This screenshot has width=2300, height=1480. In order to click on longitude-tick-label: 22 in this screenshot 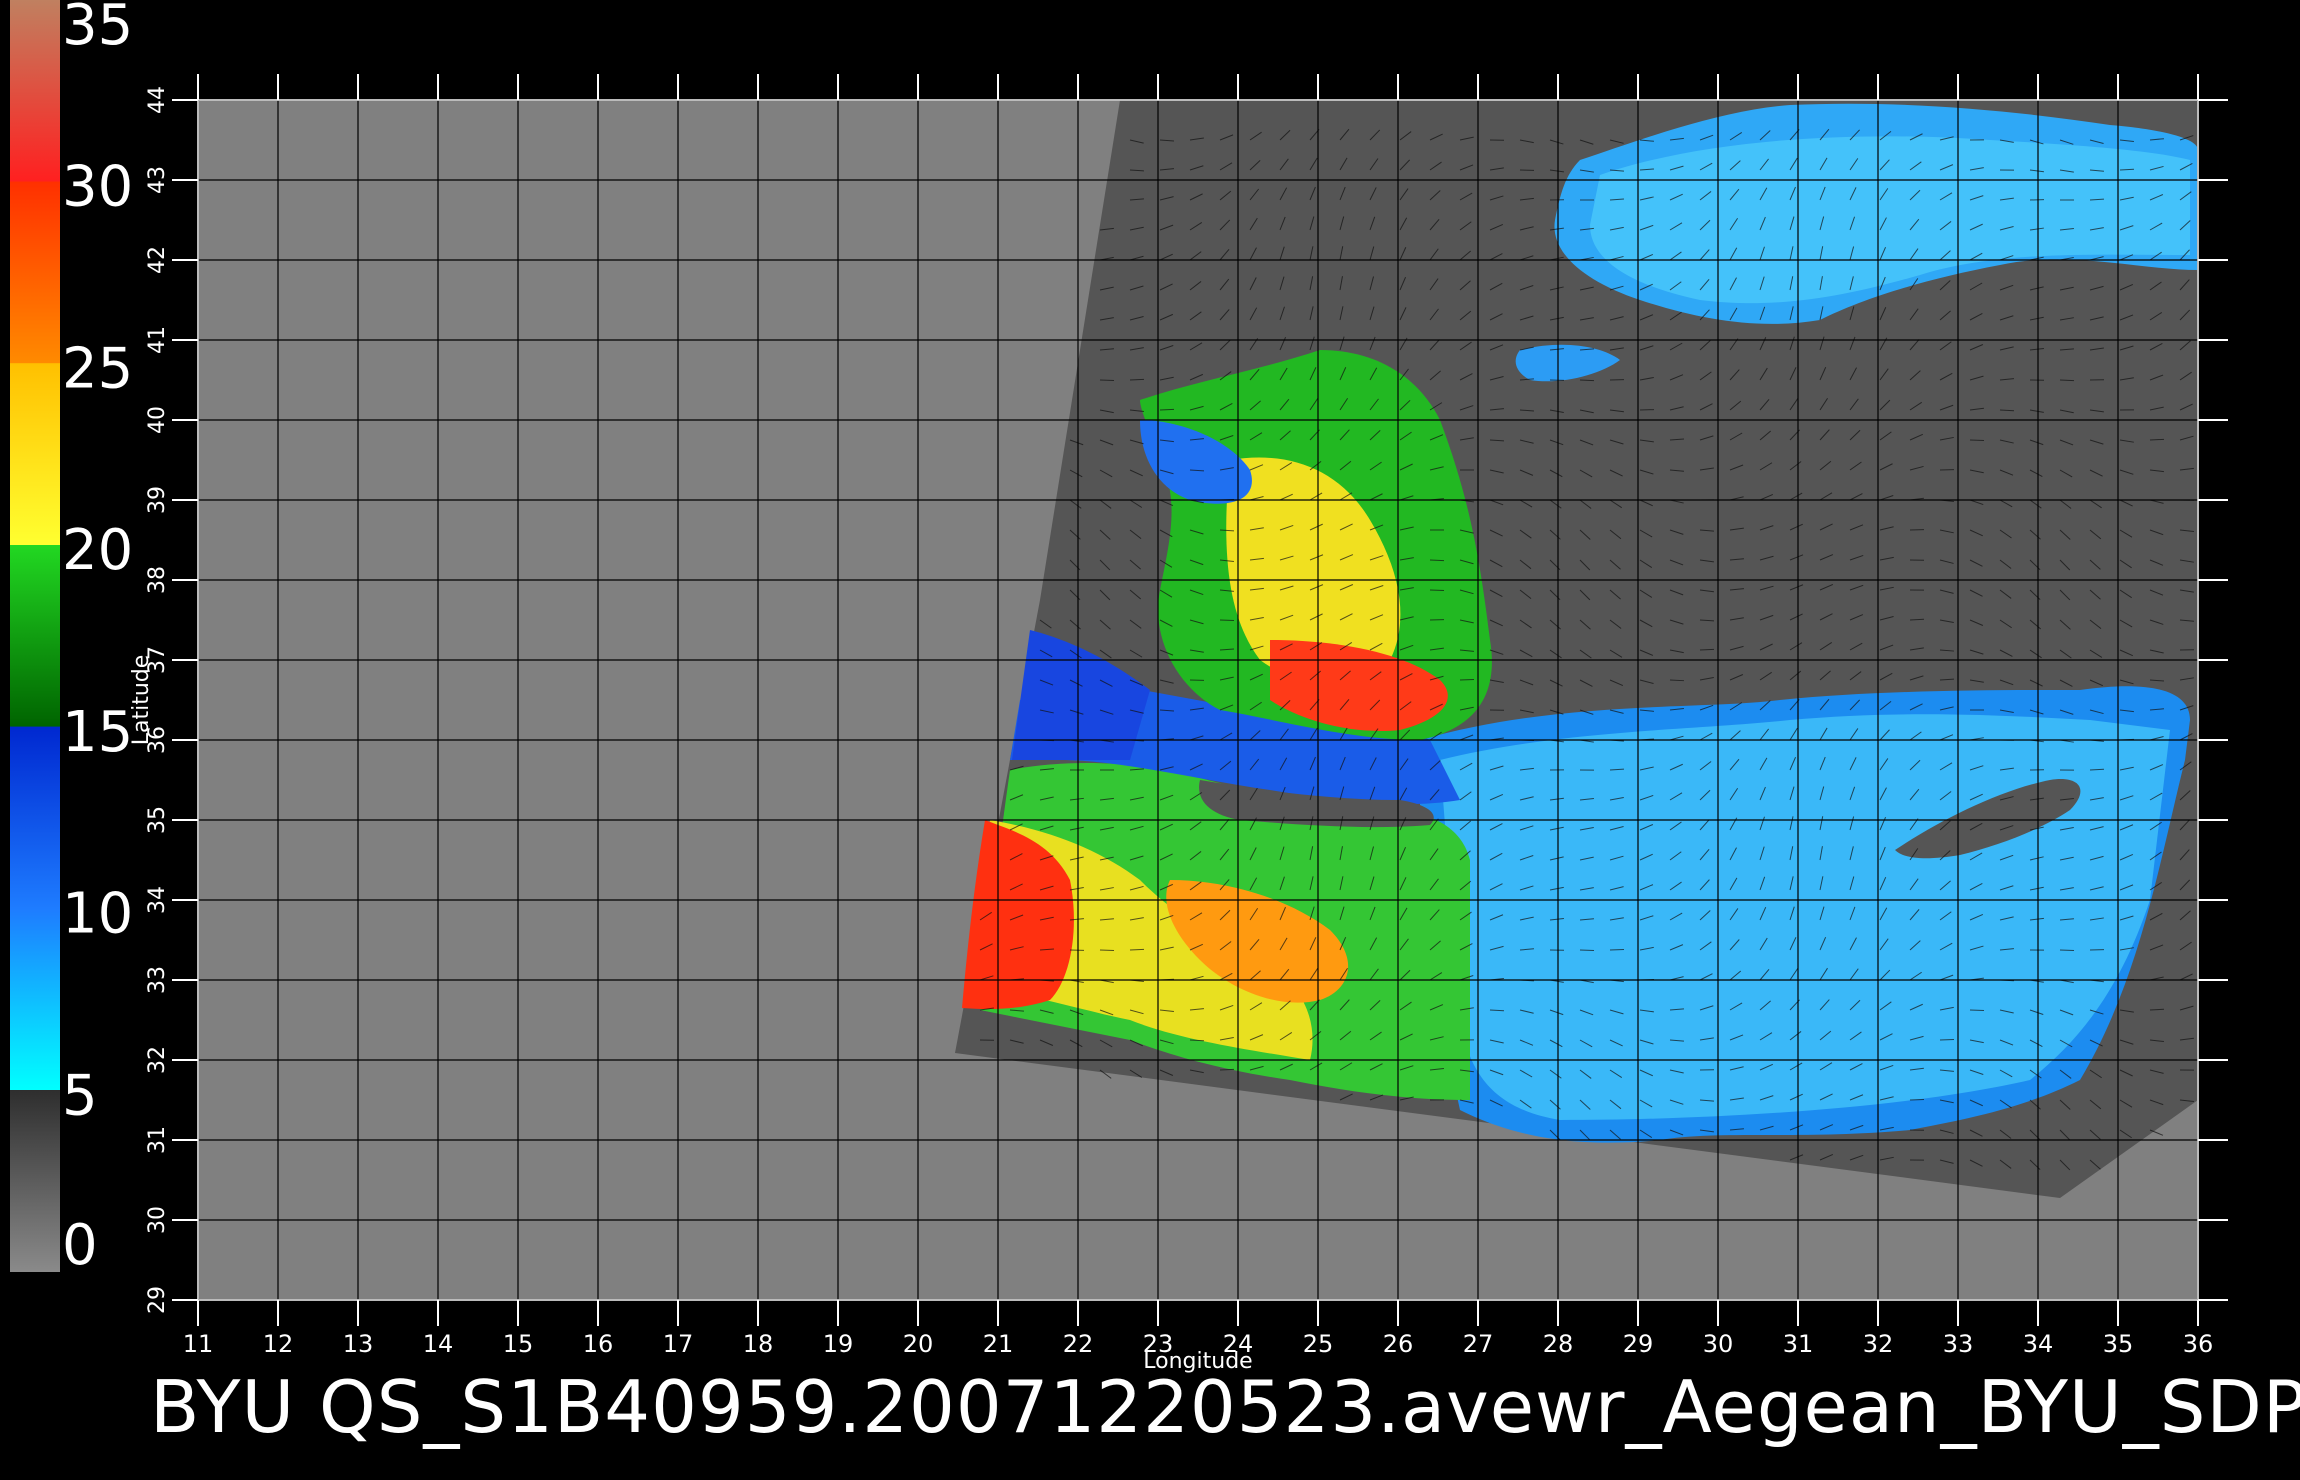, I will do `click(1078, 1344)`.